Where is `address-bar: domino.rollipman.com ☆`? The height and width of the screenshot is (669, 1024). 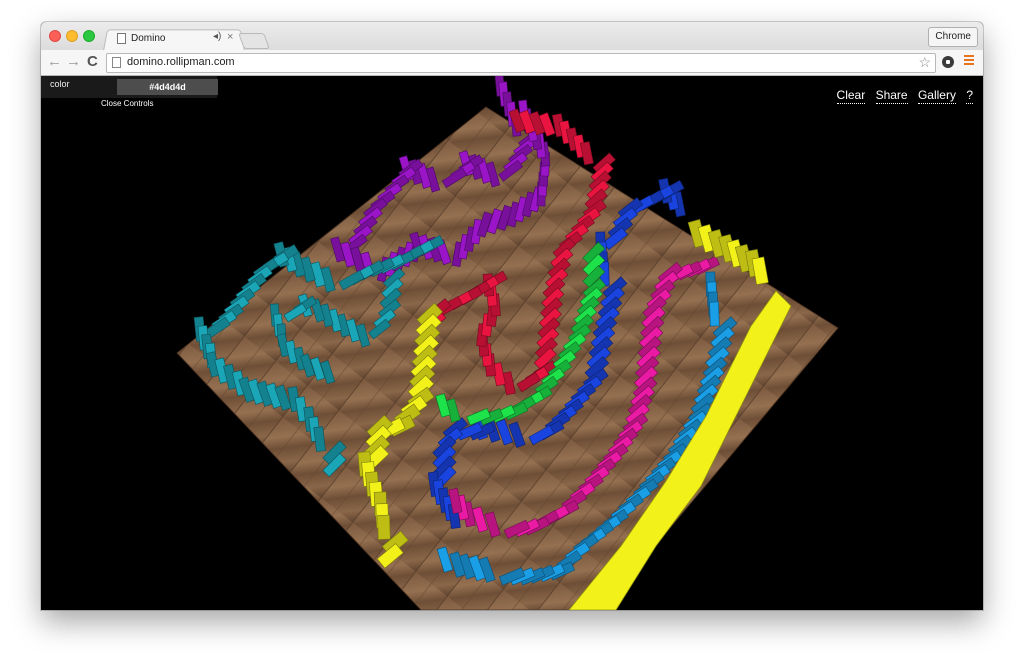 address-bar: domino.rollipman.com ☆ is located at coordinates (521, 63).